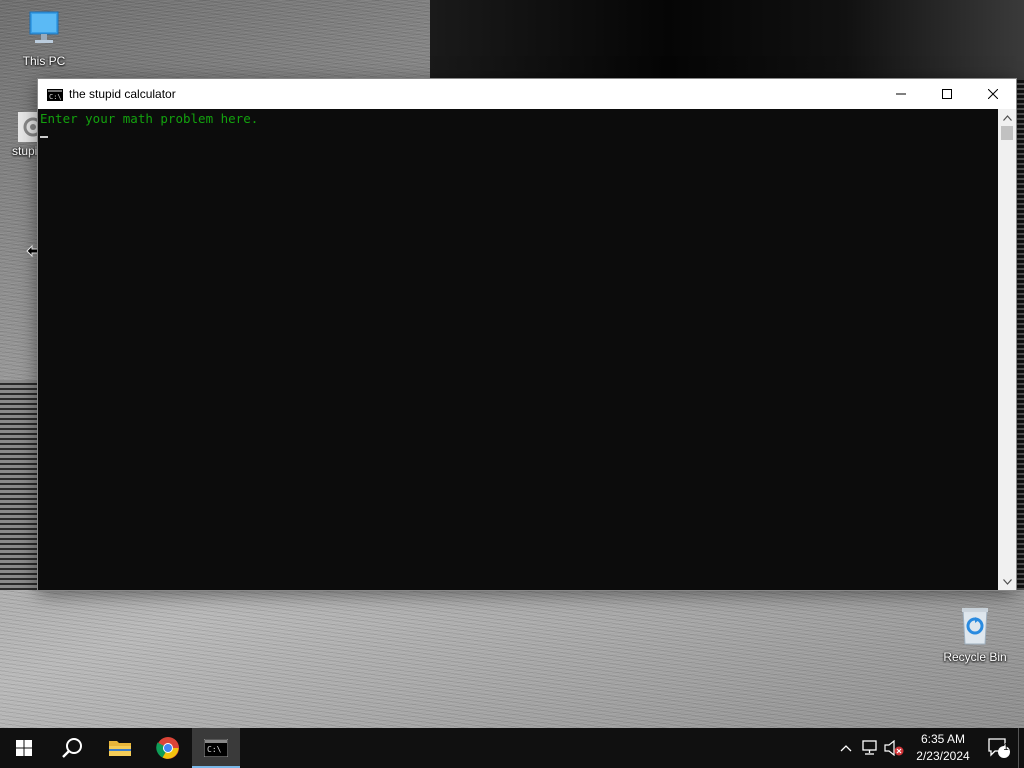  Describe the element at coordinates (943, 748) in the screenshot. I see `clock: 6:35 AM 2/23/2024` at that location.